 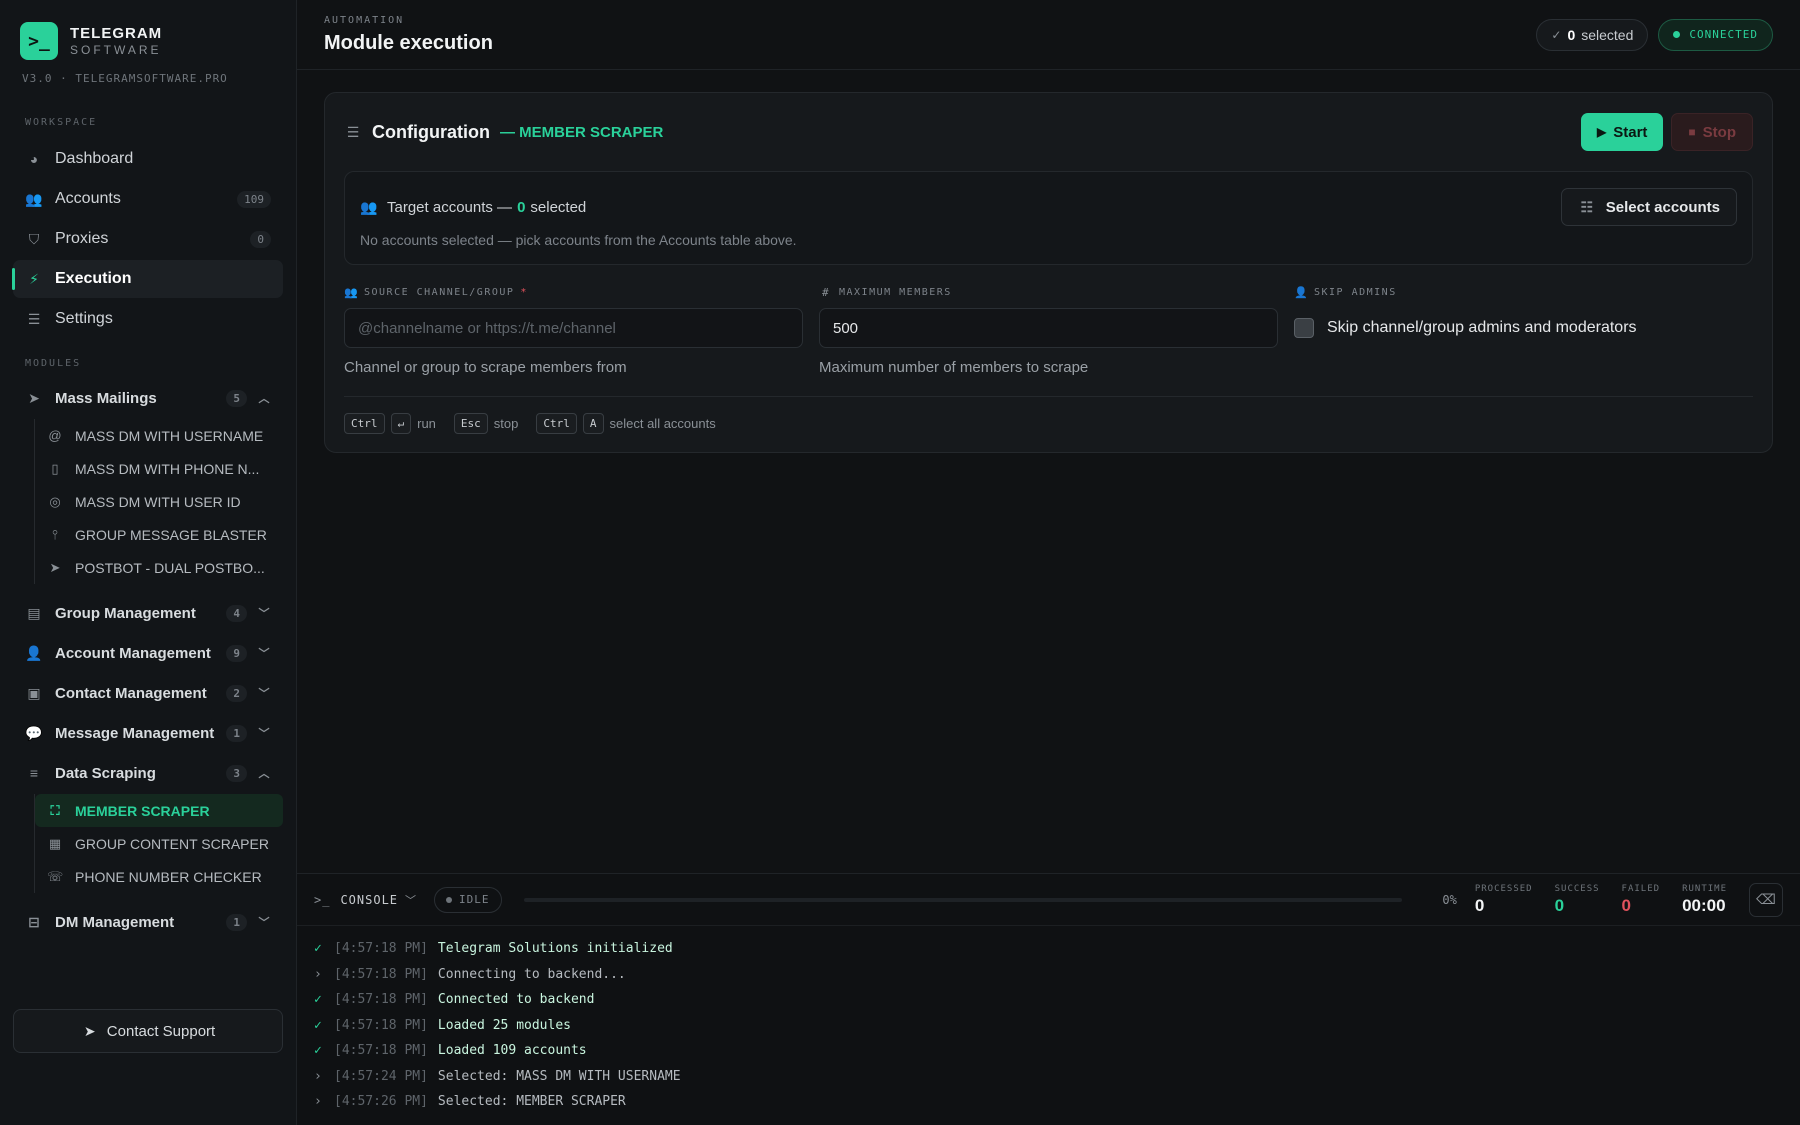 I want to click on stat-processed: PROCESSED 0, so click(x=1503, y=900).